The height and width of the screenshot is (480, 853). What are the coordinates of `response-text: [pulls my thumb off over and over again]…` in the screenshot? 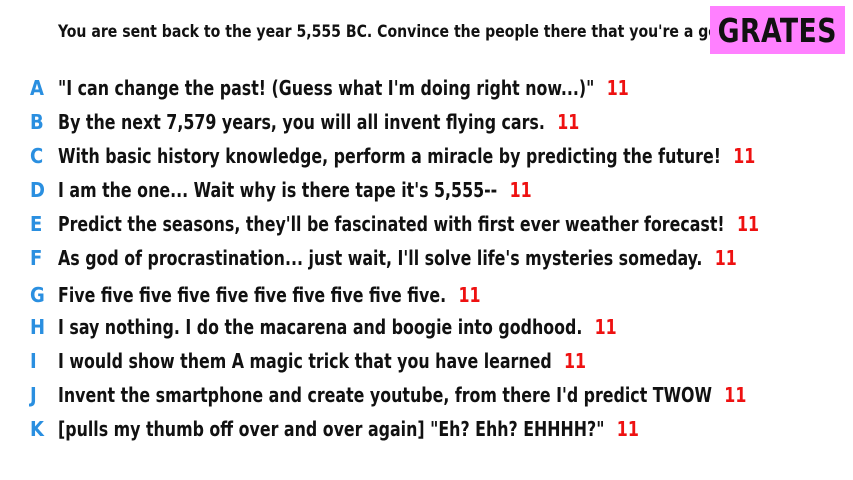 It's located at (331, 429).